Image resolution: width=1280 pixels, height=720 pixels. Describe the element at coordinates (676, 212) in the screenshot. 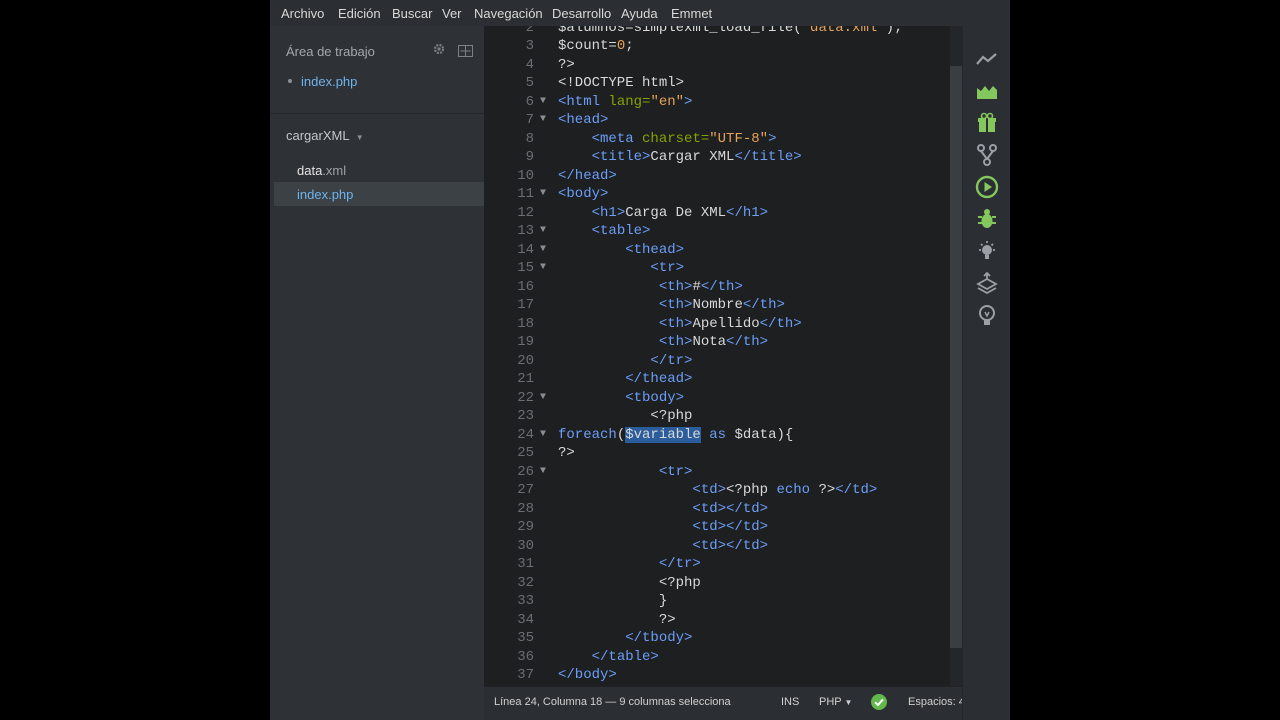

I see `code-token: Carga De XML` at that location.